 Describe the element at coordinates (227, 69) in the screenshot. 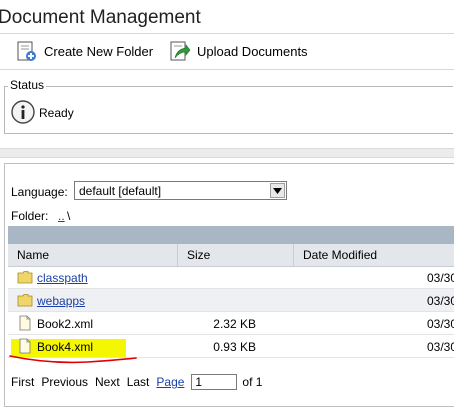

I see `toolbar-divider` at that location.